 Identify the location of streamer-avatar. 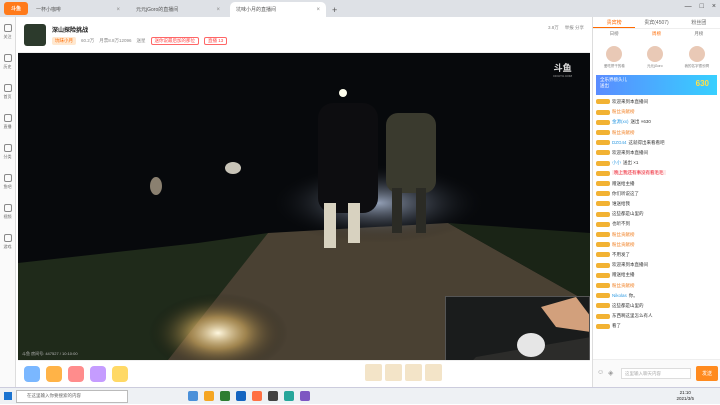
(35, 35).